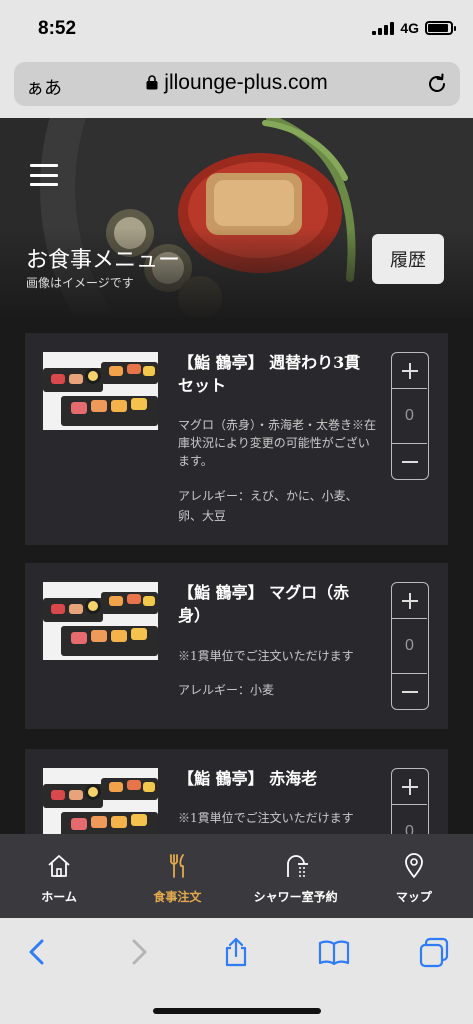 Image resolution: width=473 pixels, height=1024 pixels. I want to click on nav-item-map: マップ, so click(414, 876).